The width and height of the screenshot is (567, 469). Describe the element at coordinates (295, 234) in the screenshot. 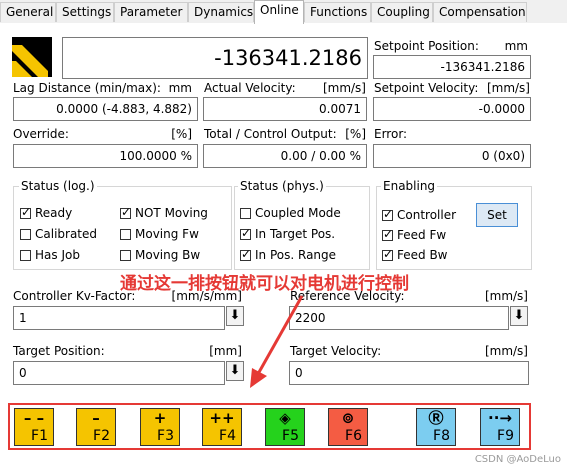

I see `in-target-pos-label: In Target Pos.` at that location.